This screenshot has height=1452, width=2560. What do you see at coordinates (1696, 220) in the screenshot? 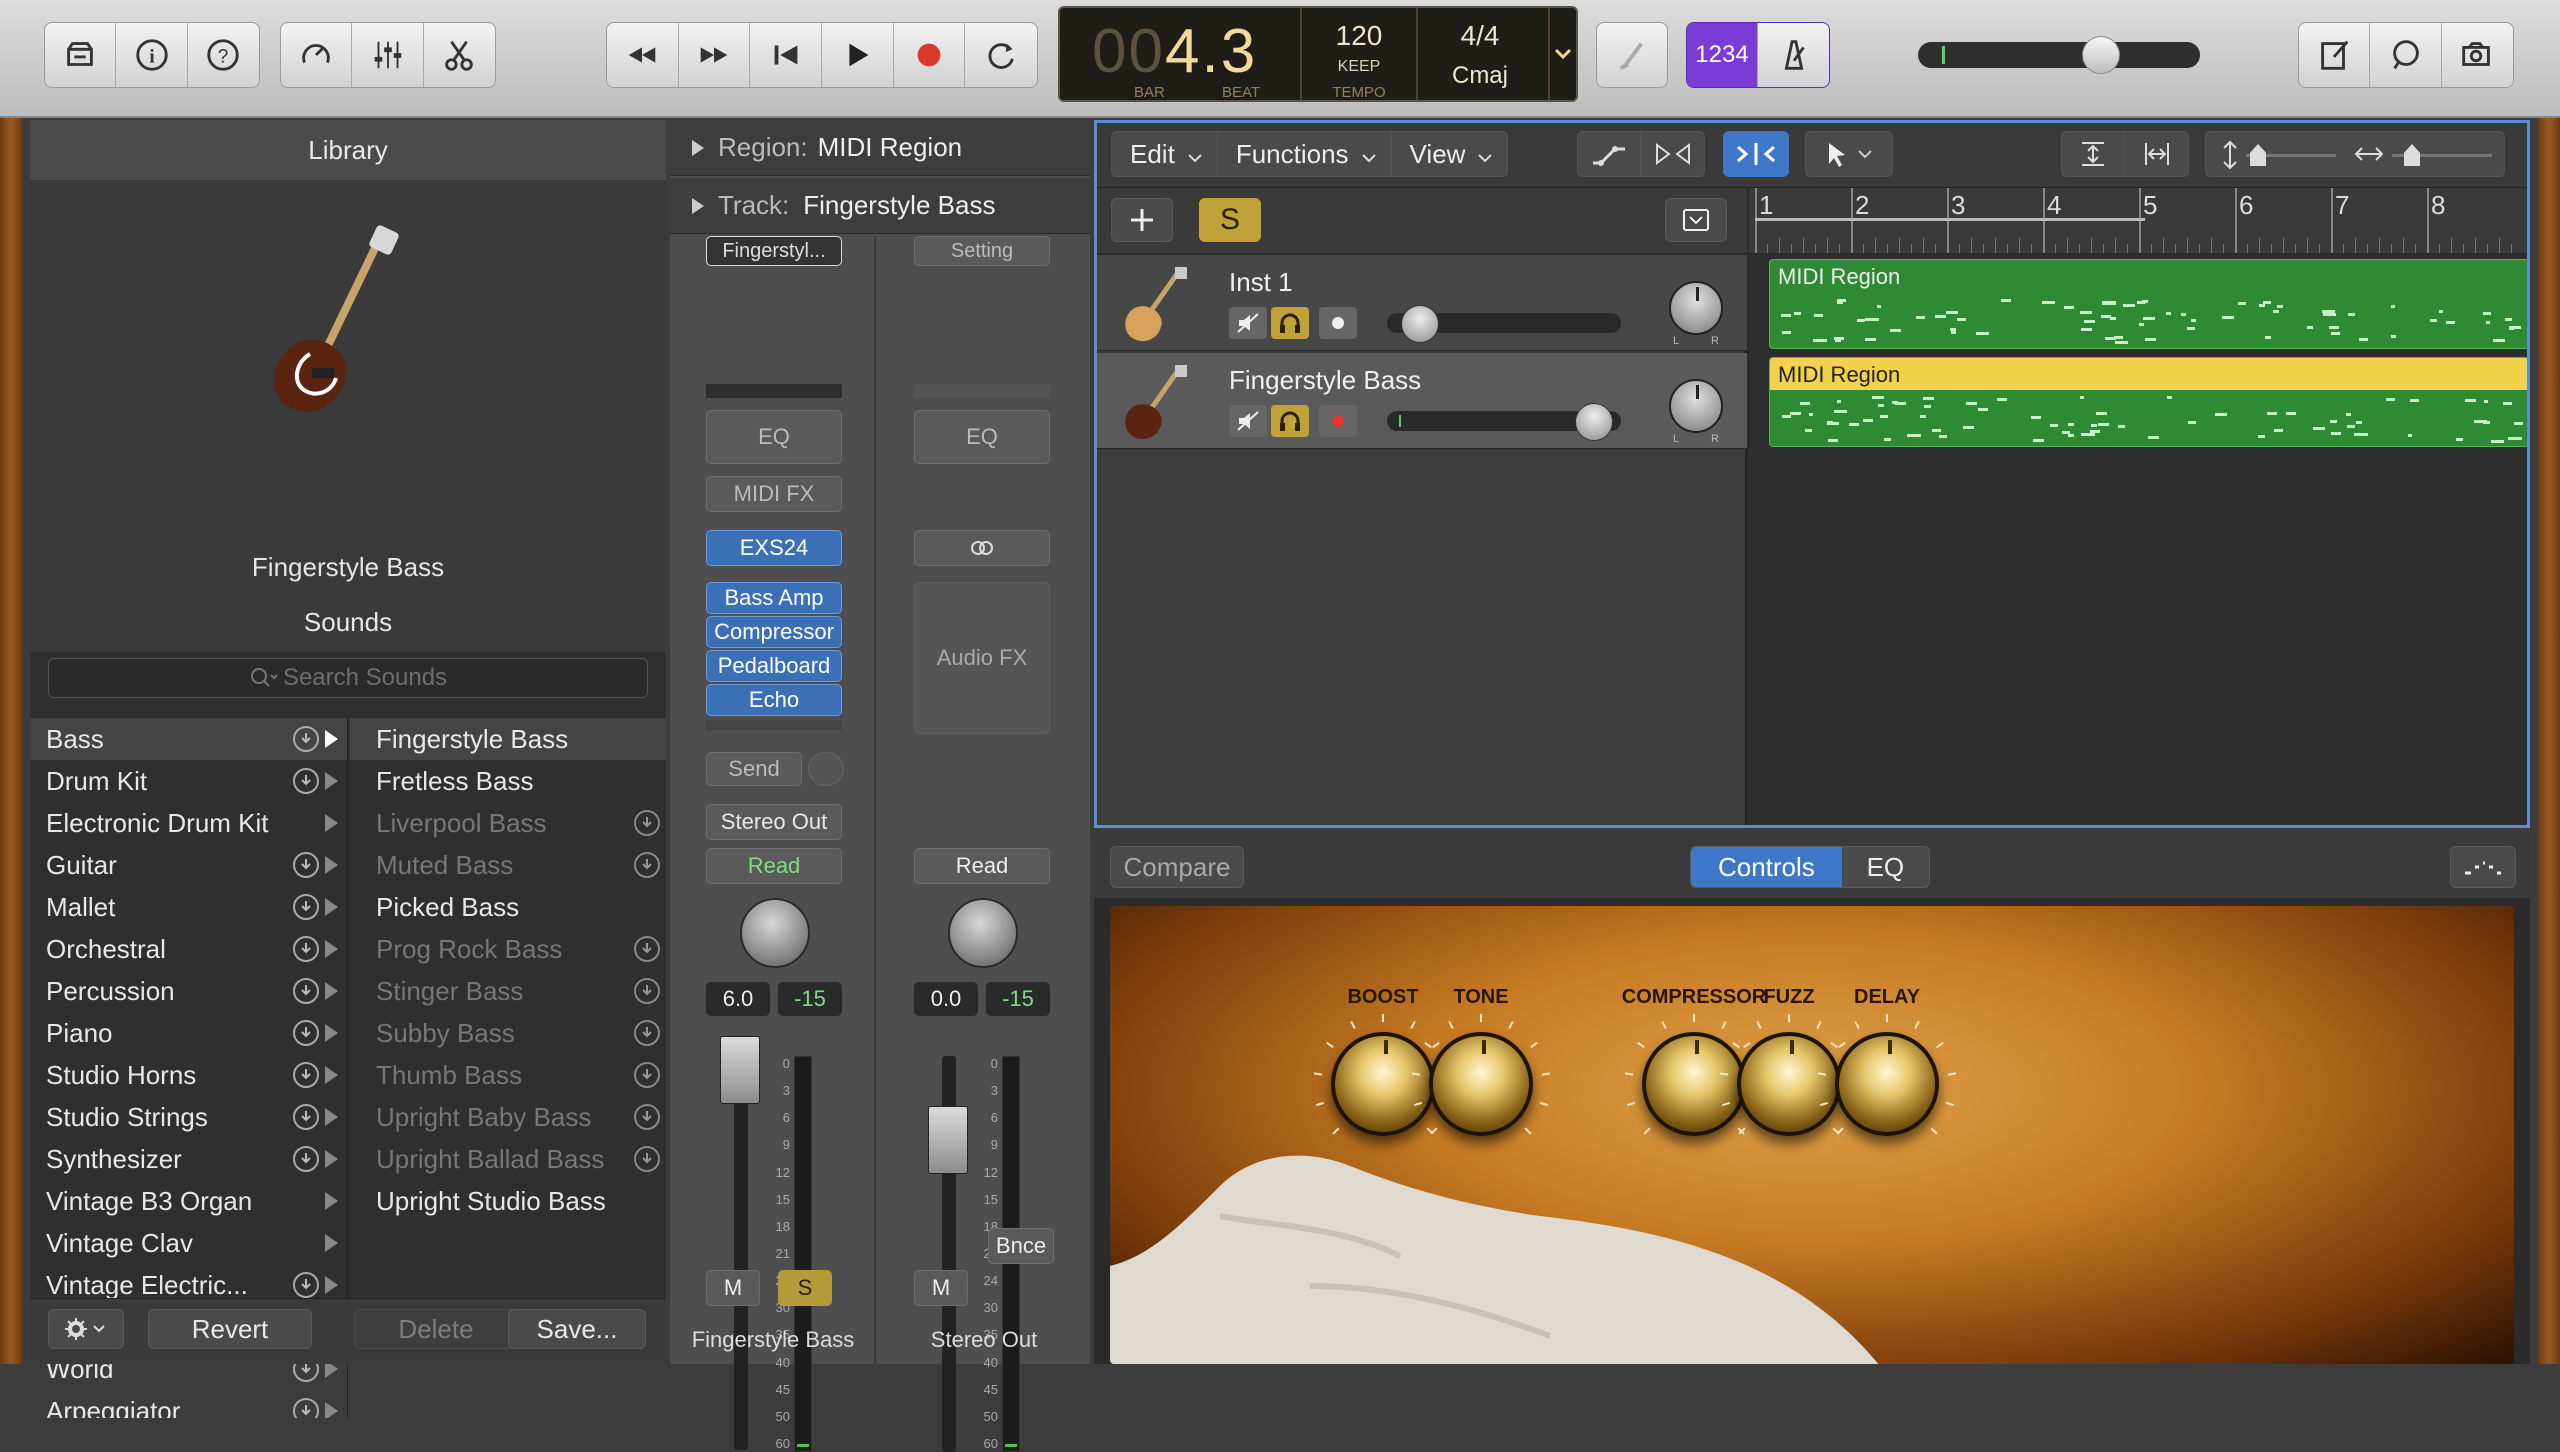
I see `global-tracks-button` at bounding box center [1696, 220].